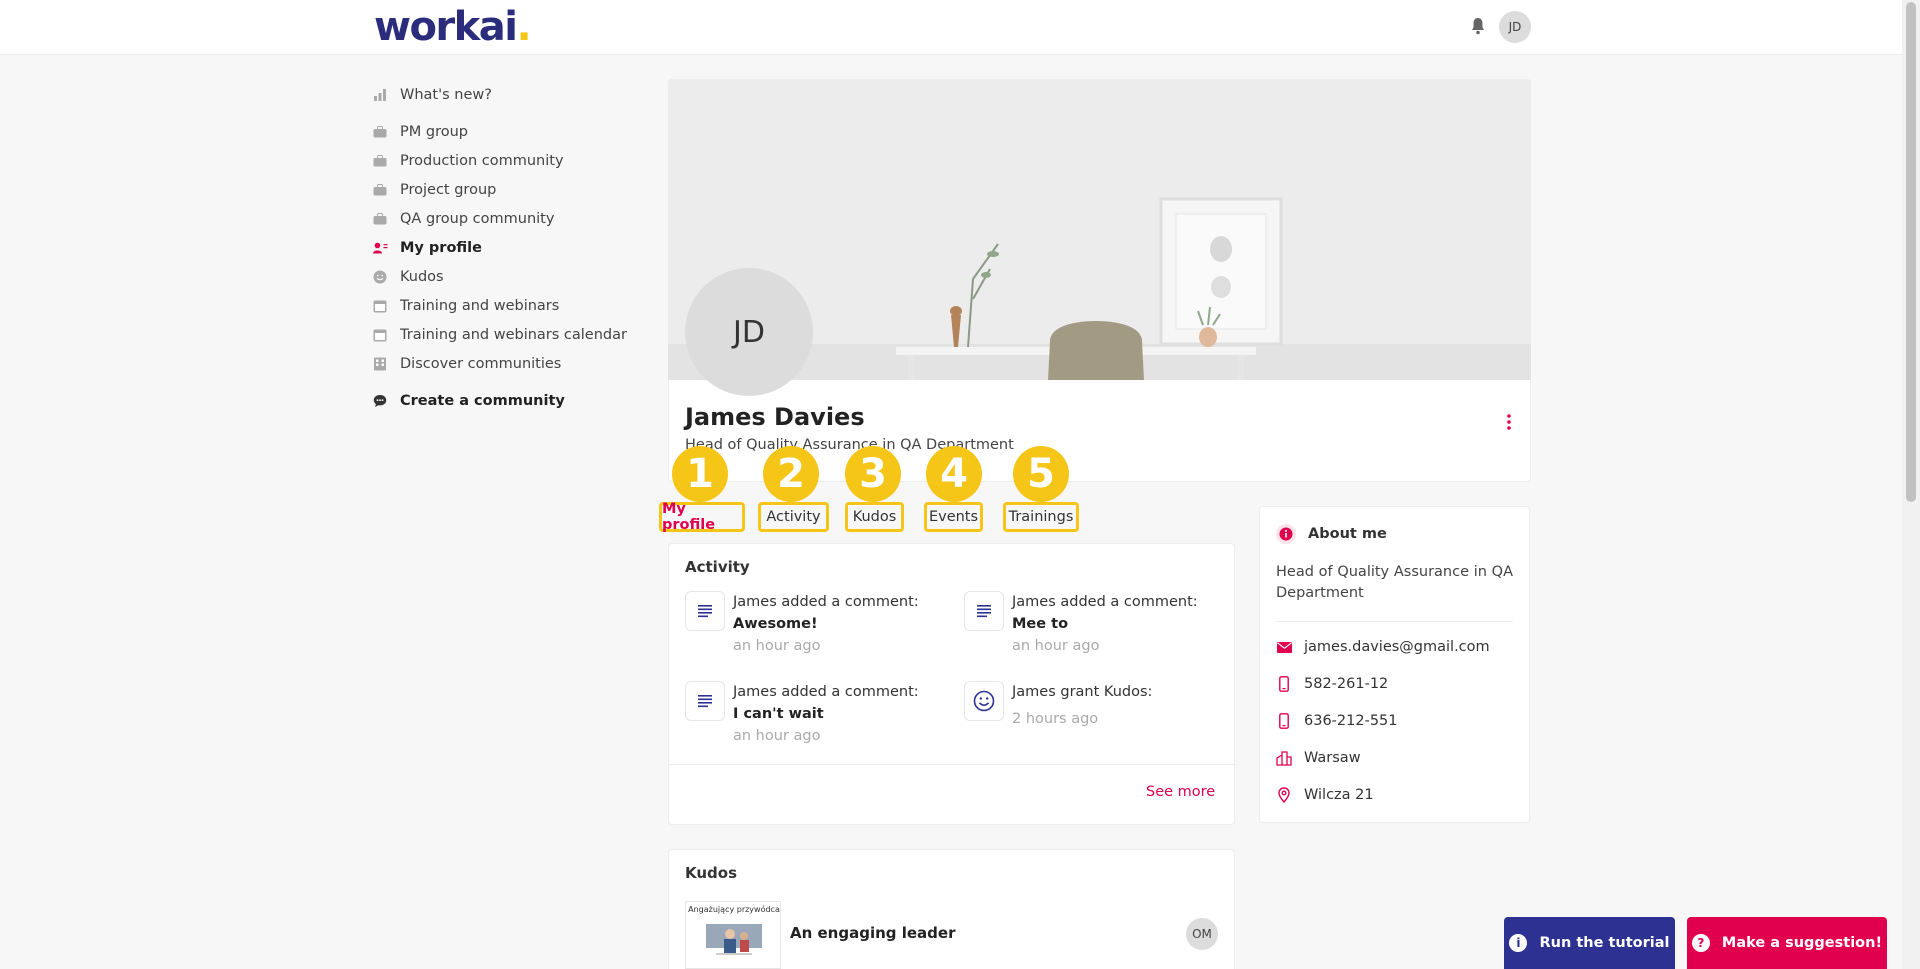  What do you see at coordinates (1041, 517) in the screenshot?
I see `tab-trainings: Trainings` at bounding box center [1041, 517].